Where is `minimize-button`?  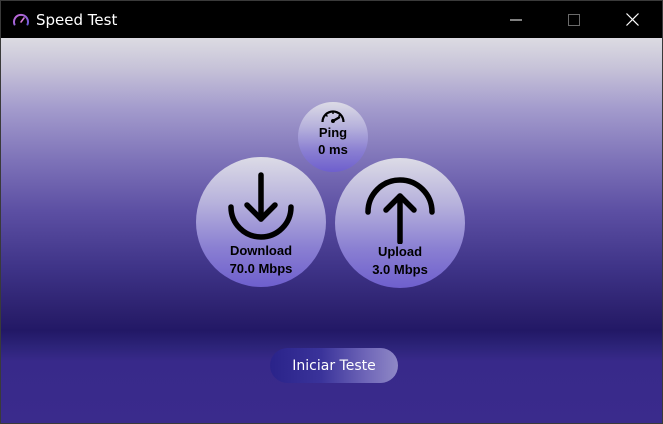 minimize-button is located at coordinates (516, 19).